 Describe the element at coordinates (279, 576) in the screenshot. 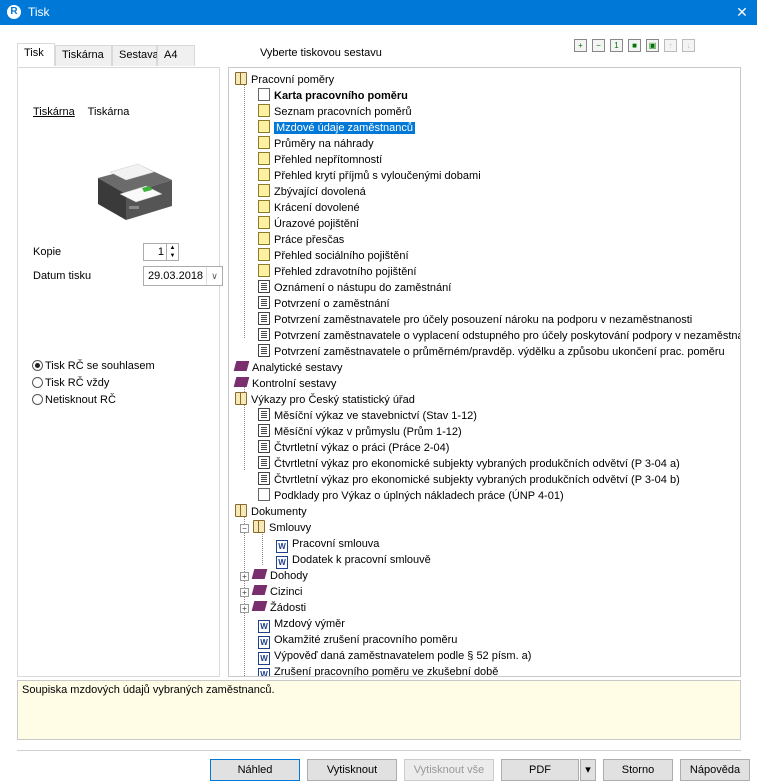

I see `tree-node-dohody: Dohody` at that location.